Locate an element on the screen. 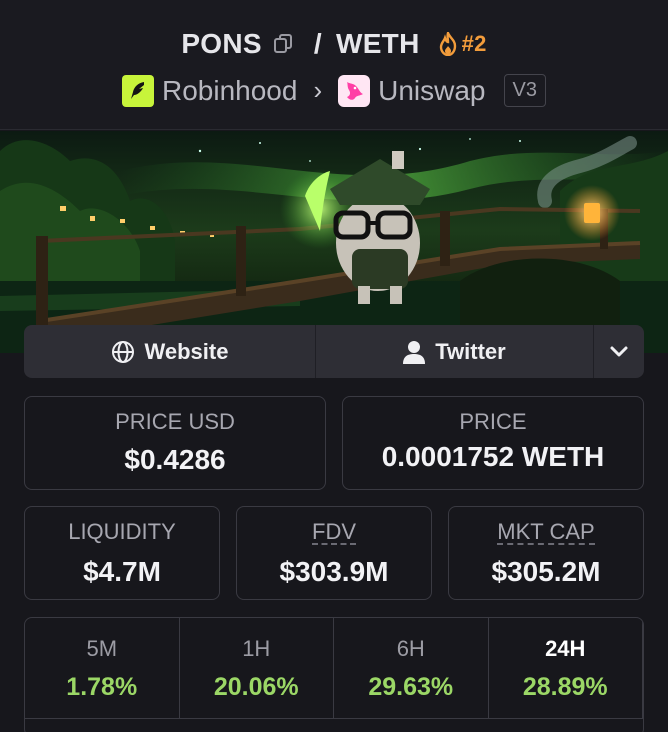 The width and height of the screenshot is (668, 732). dex-name: Uniswap is located at coordinates (431, 91).